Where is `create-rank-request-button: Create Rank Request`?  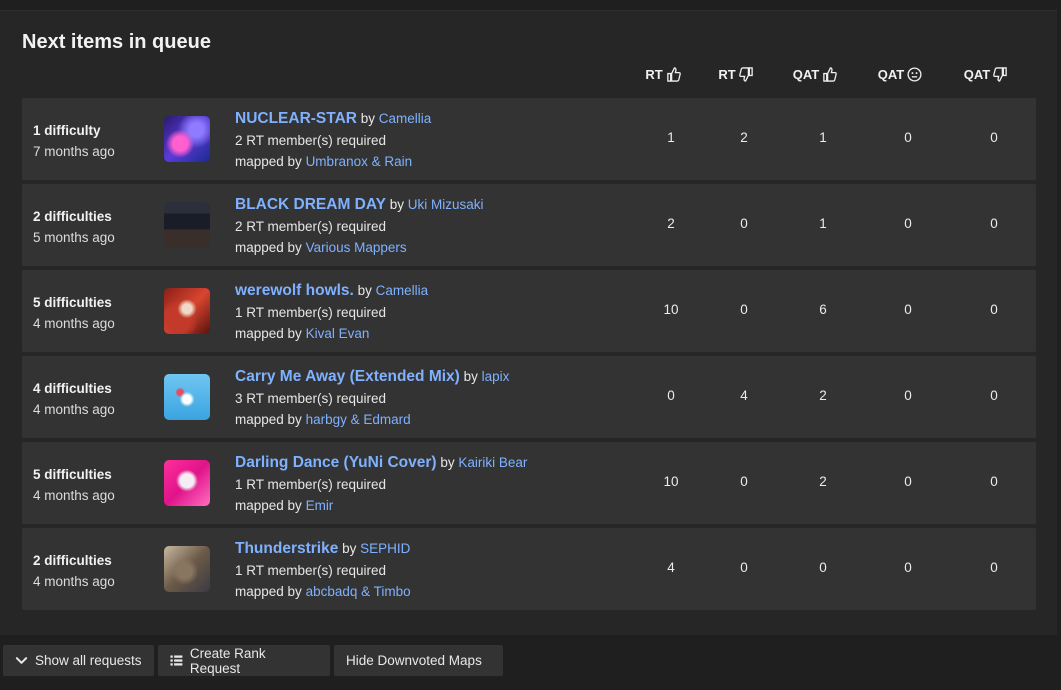
create-rank-request-button: Create Rank Request is located at coordinates (244, 660).